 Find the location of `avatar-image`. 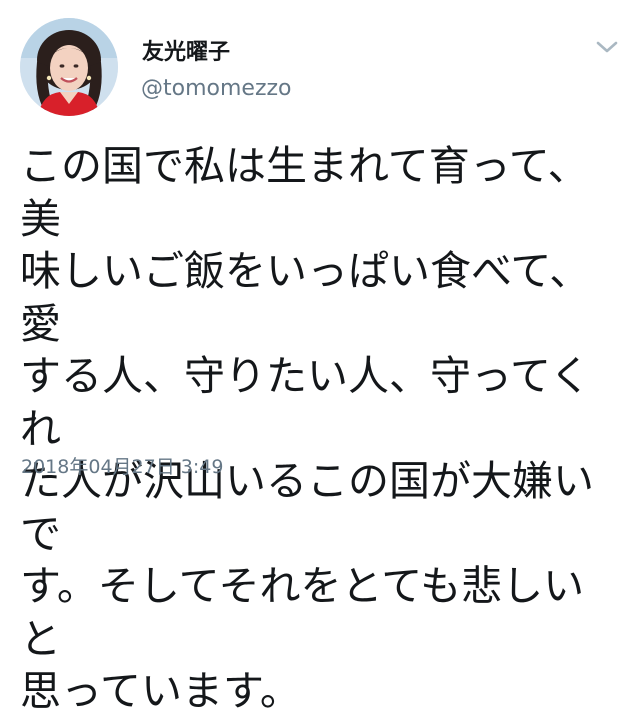

avatar-image is located at coordinates (69, 67).